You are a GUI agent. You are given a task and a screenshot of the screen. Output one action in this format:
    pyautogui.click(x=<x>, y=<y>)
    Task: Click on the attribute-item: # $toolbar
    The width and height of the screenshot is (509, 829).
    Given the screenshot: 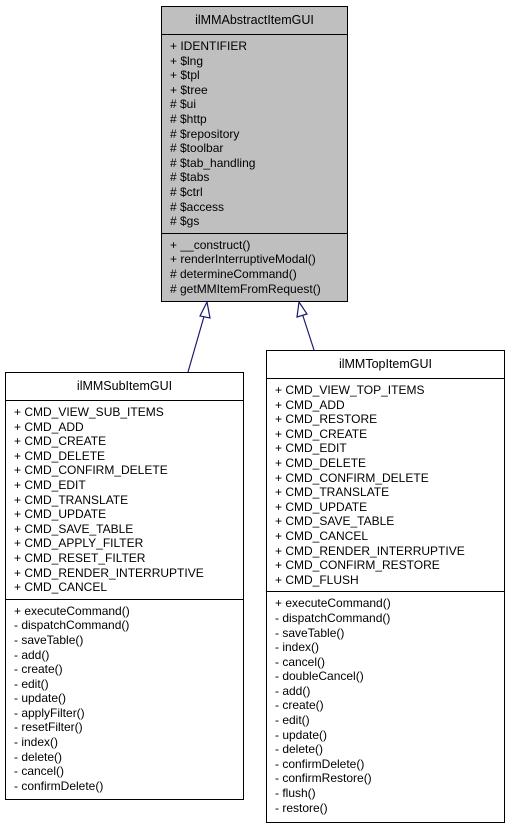 What is the action you would take?
    pyautogui.click(x=197, y=148)
    